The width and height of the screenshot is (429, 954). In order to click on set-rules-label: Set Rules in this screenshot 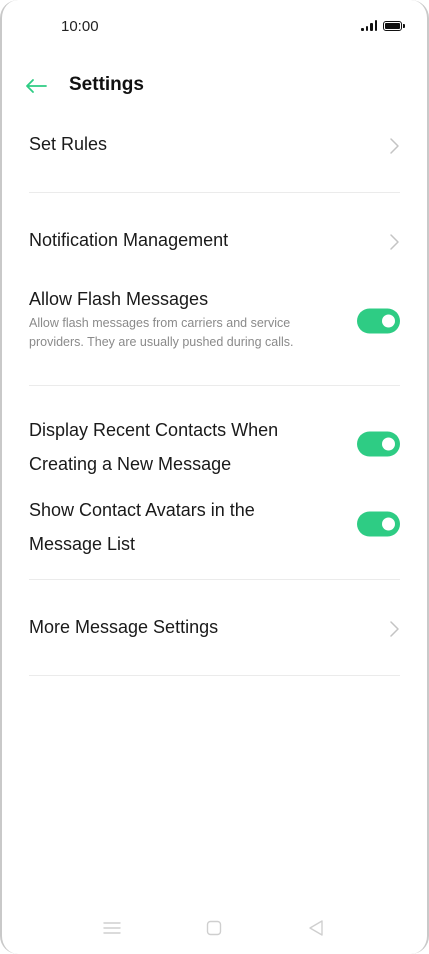, I will do `click(68, 144)`.